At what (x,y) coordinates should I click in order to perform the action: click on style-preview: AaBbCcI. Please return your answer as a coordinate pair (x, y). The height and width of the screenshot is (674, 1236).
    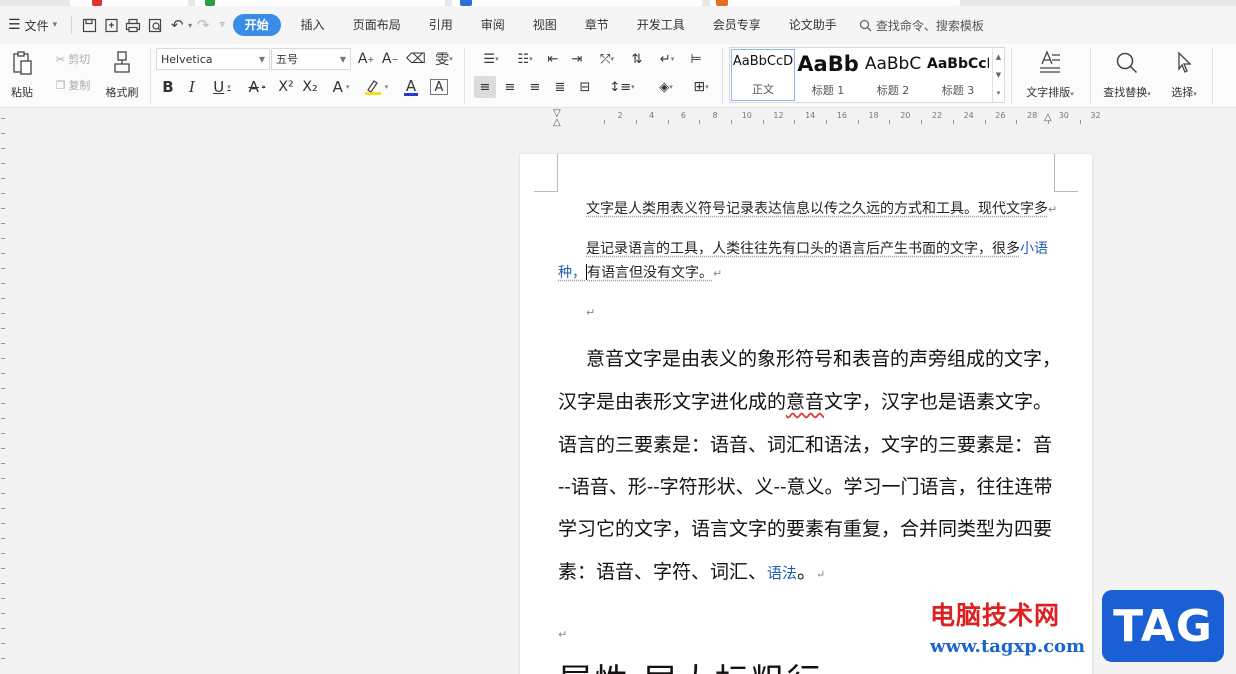
    Looking at the image, I should click on (958, 64).